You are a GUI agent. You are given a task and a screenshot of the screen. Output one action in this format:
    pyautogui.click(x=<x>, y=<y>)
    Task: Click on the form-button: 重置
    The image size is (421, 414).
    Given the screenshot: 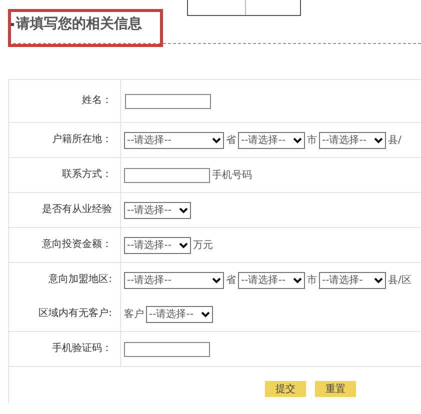 What is the action you would take?
    pyautogui.click(x=335, y=389)
    